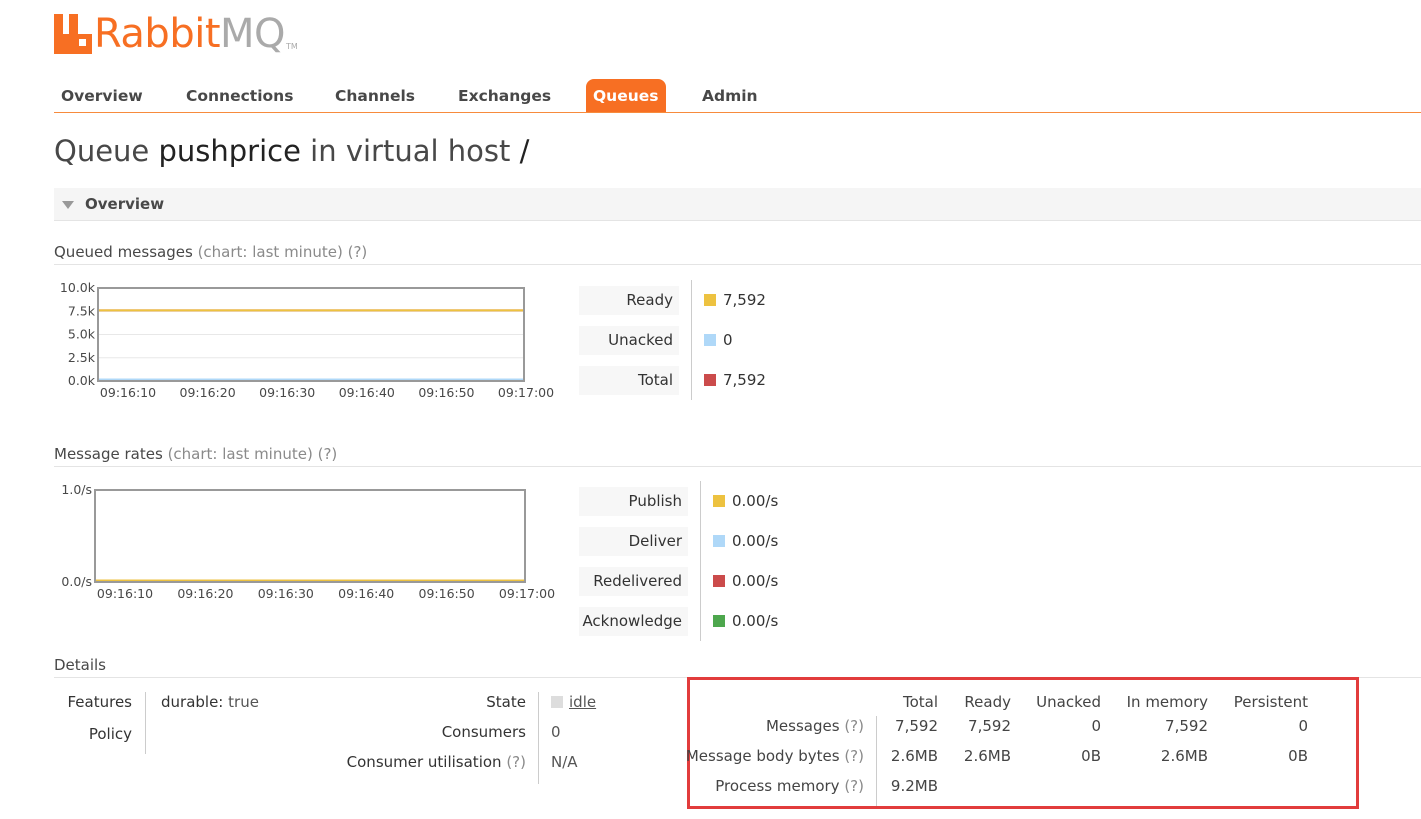 This screenshot has height=819, width=1421. I want to click on bytes-in-memory: 2.6MB, so click(1184, 756).